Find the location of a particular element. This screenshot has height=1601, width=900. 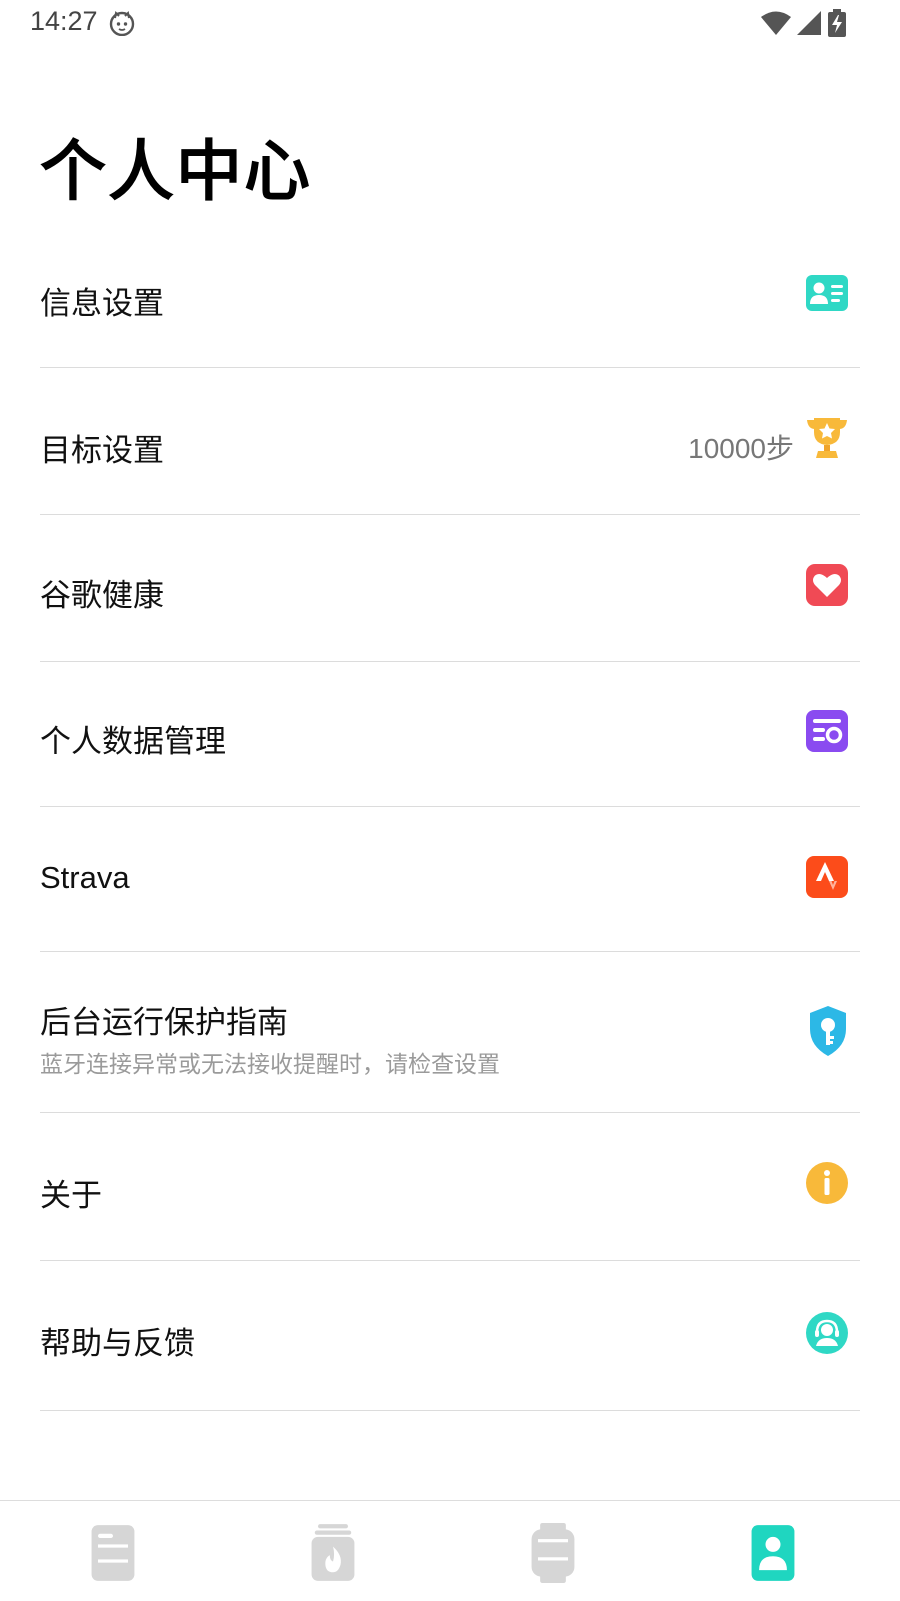

status-icons is located at coordinates (804, 23).